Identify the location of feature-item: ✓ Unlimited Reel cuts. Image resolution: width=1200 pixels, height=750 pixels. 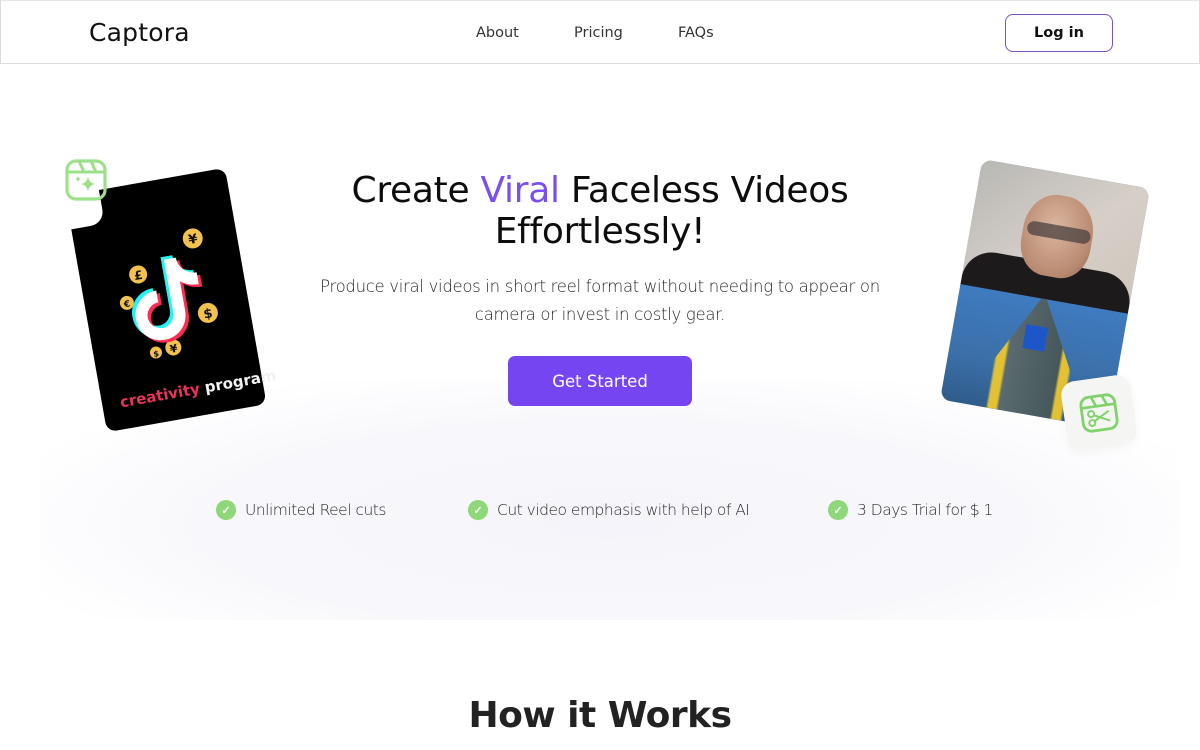
(301, 510).